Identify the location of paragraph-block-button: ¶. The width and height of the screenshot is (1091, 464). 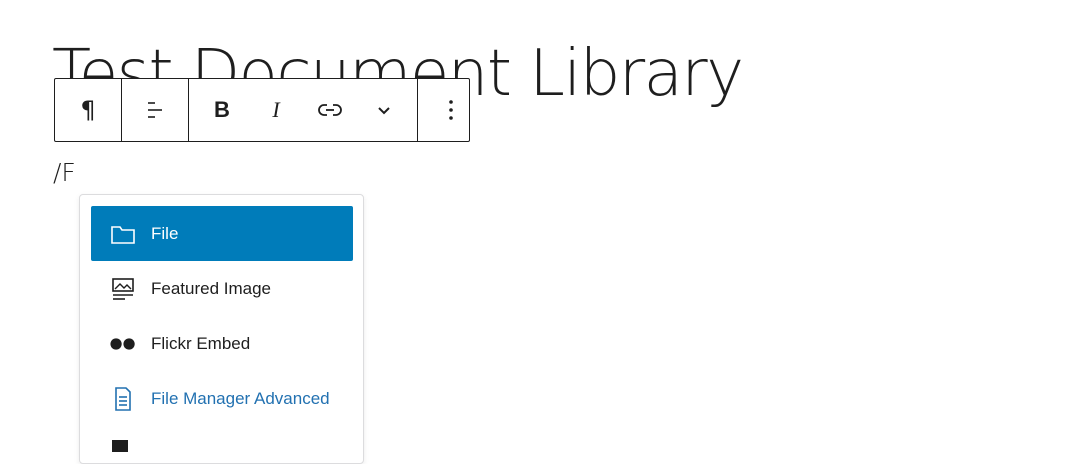
(88, 110).